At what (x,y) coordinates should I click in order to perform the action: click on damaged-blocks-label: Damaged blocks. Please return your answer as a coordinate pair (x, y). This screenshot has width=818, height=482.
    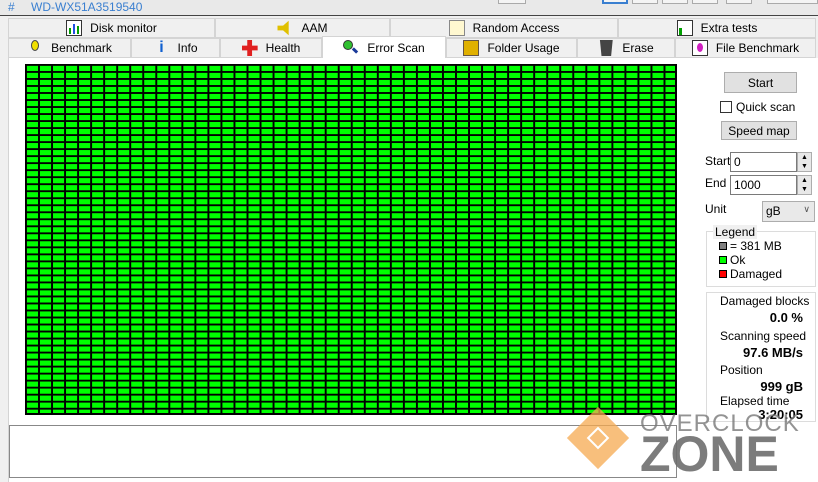
    Looking at the image, I should click on (765, 301).